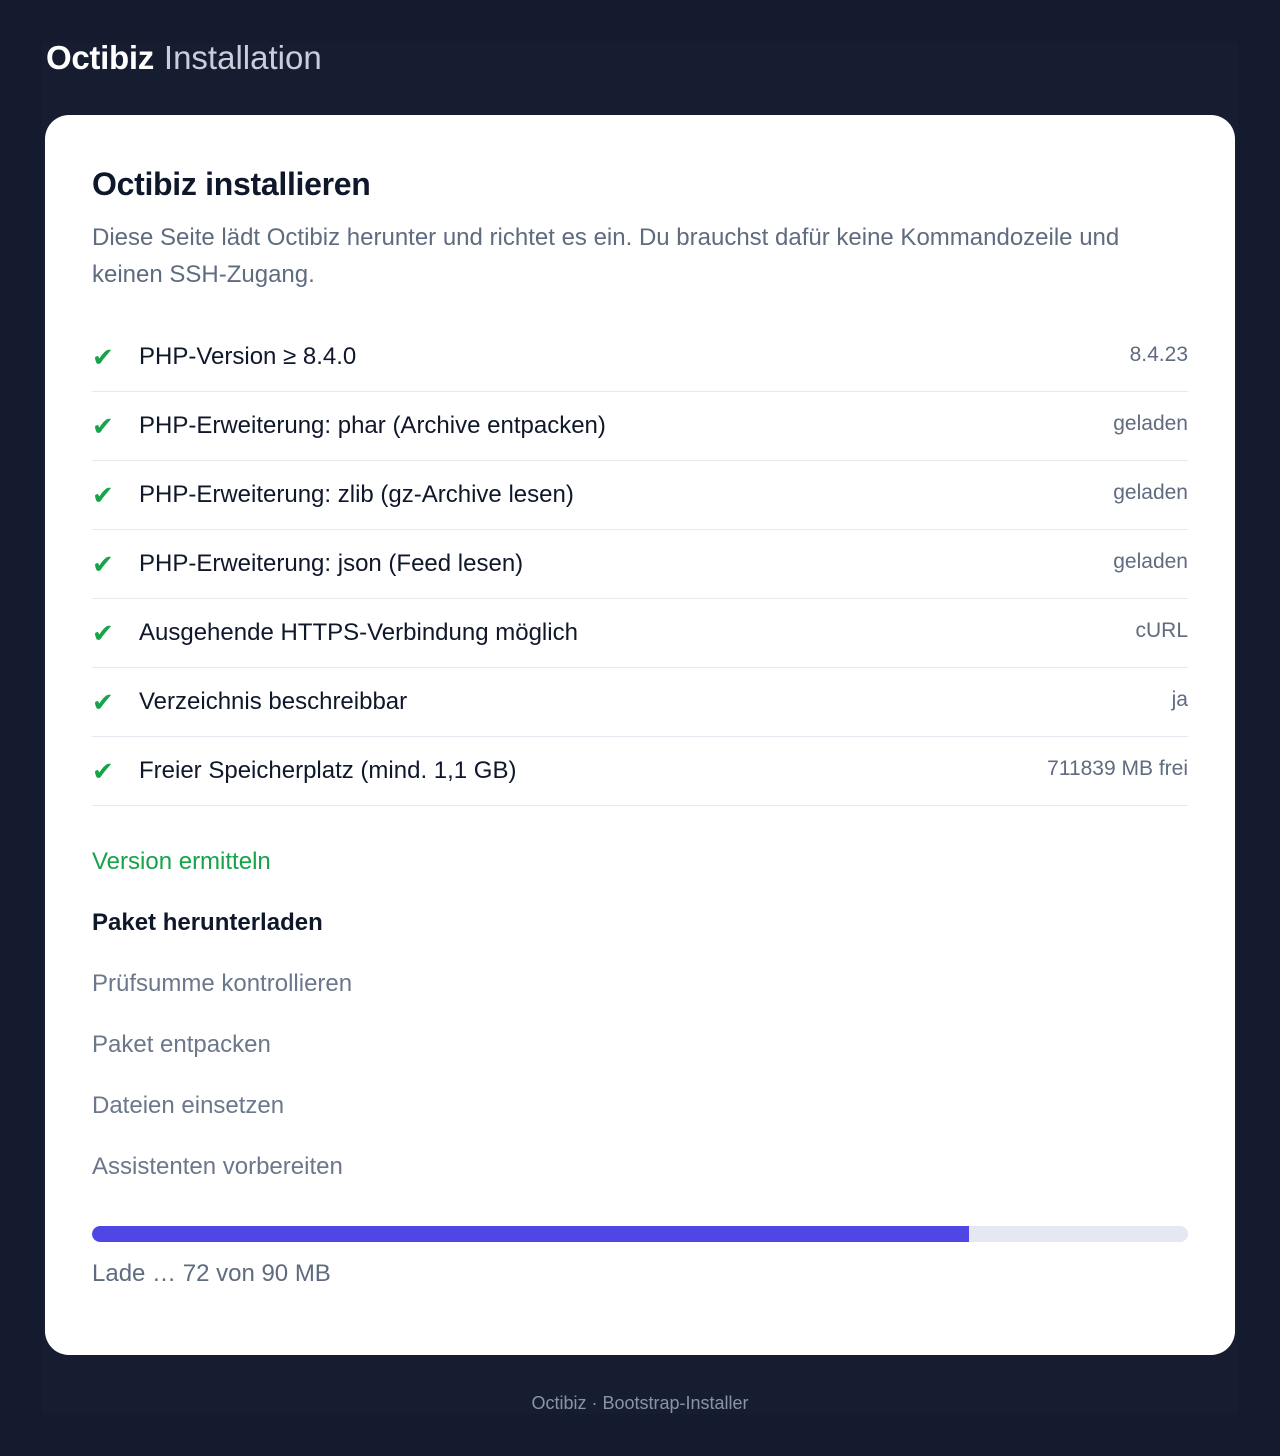 This screenshot has width=1280, height=1456. I want to click on requirement-value: ja, so click(1179, 699).